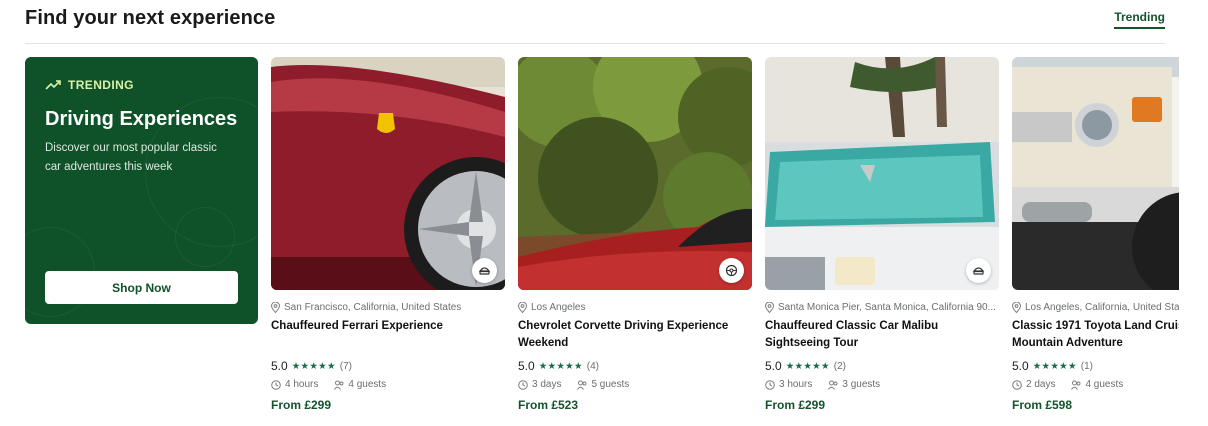 This screenshot has height=426, width=1208. Describe the element at coordinates (373, 307) in the screenshot. I see `location-text: San Francisco, California, United States` at that location.